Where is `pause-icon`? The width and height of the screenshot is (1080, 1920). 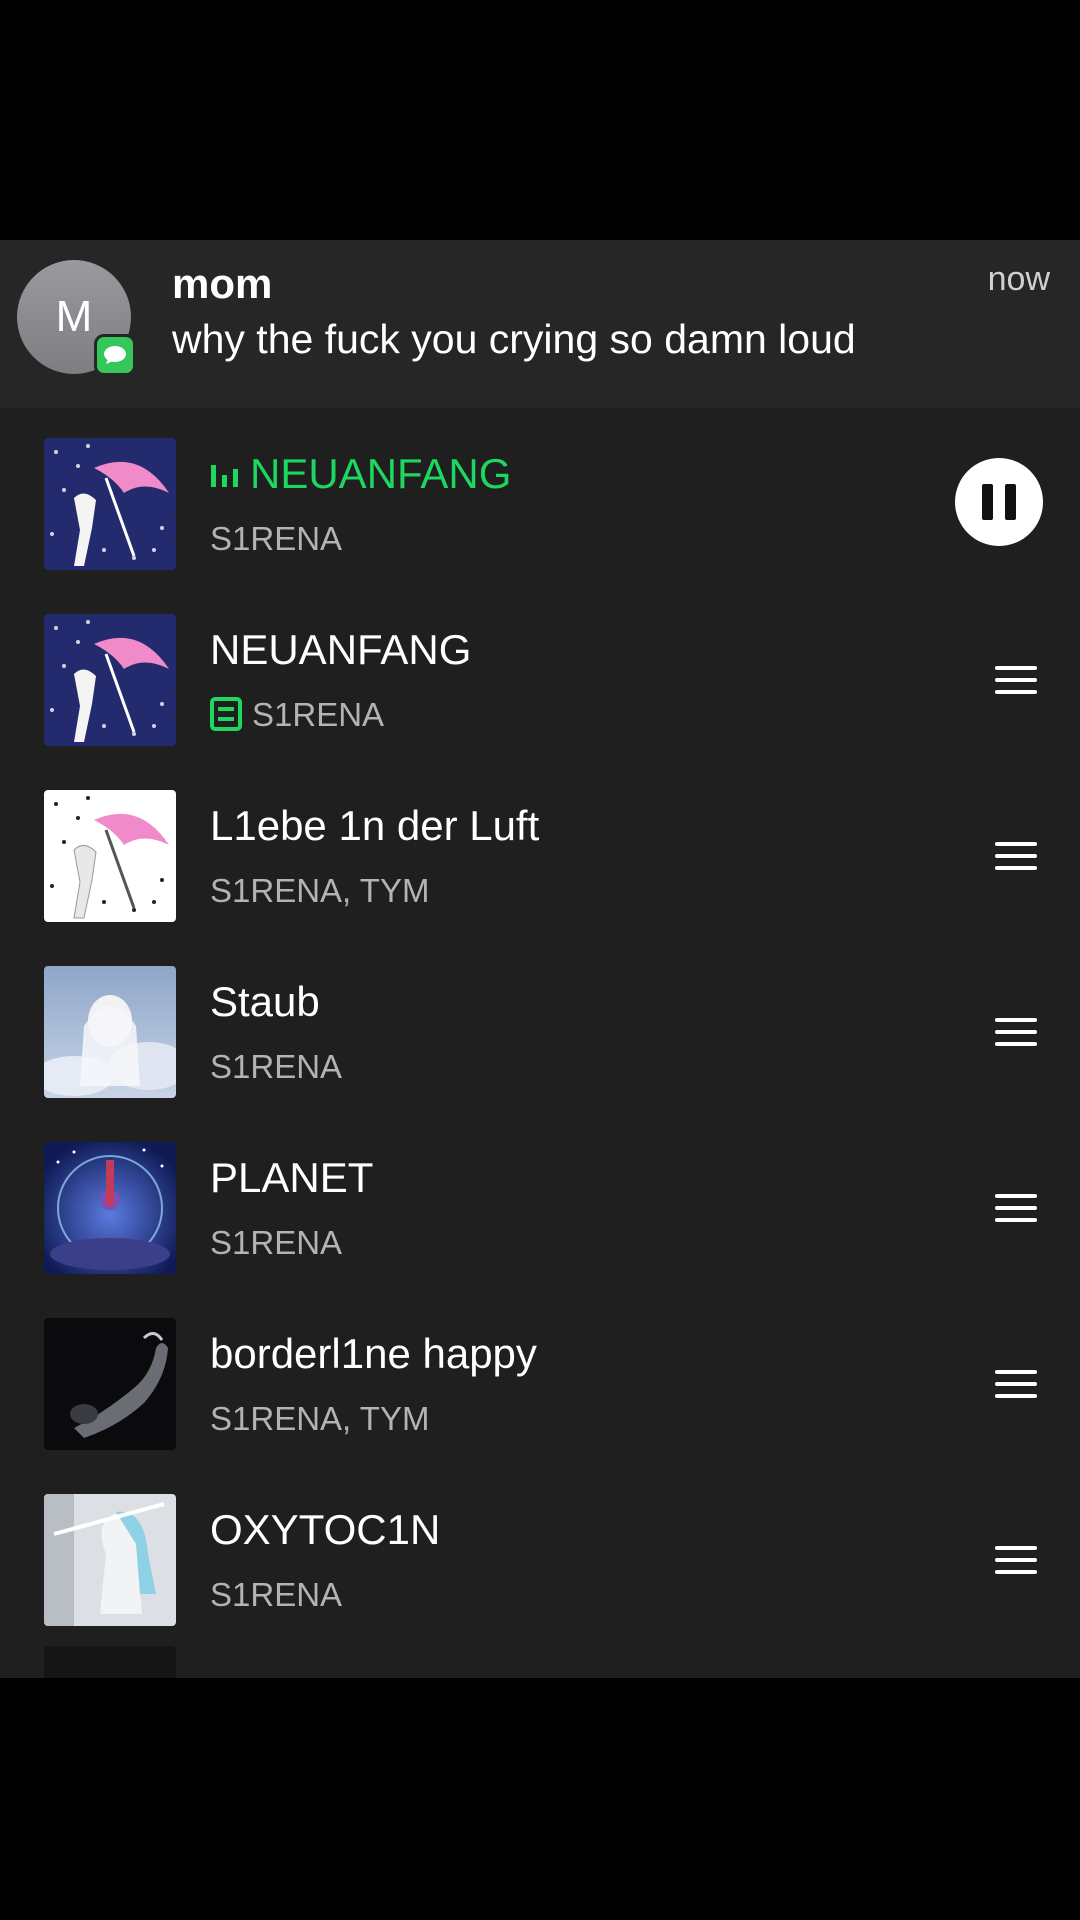 pause-icon is located at coordinates (987, 502).